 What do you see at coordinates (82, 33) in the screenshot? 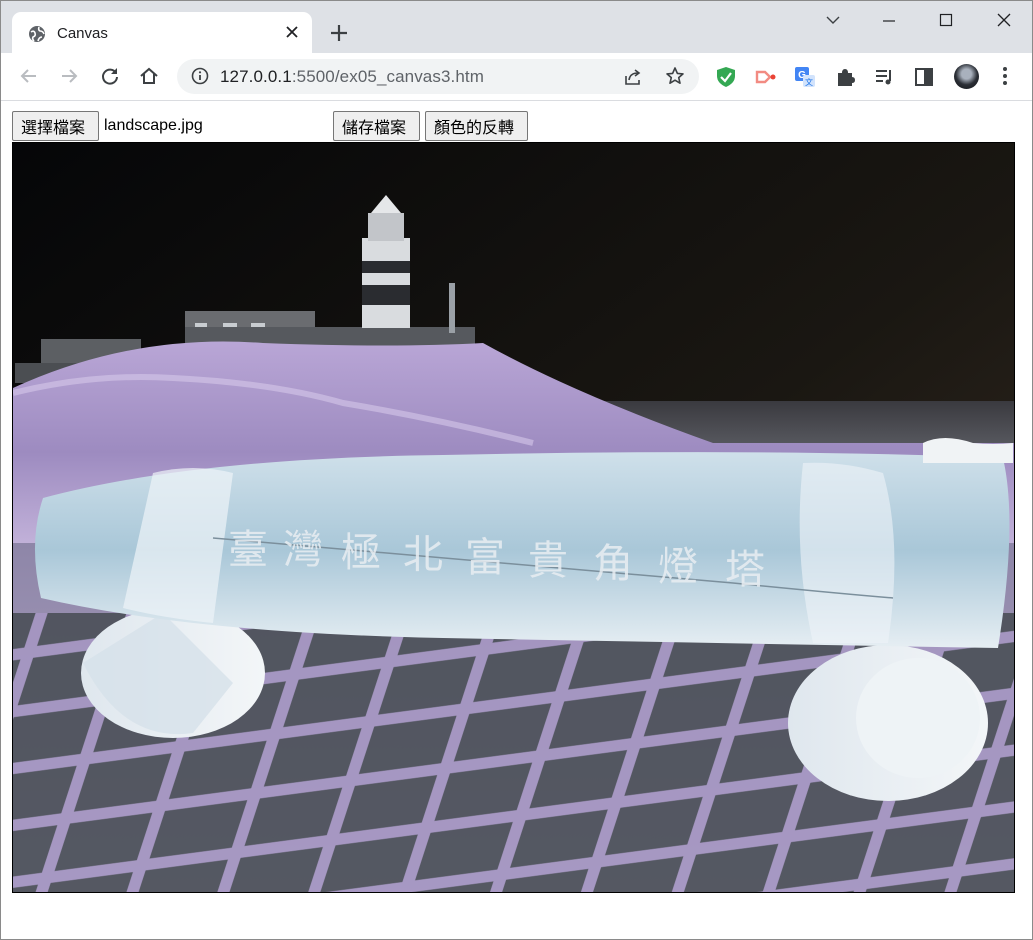
I see `tab-title: Canvas` at bounding box center [82, 33].